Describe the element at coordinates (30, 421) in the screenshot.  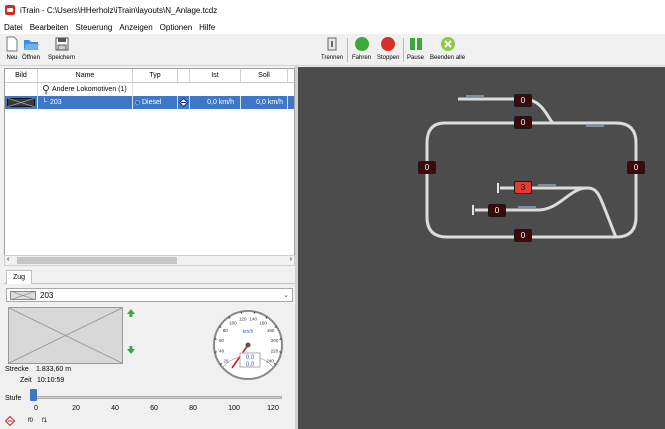
I see `function-f0-button: f0` at that location.